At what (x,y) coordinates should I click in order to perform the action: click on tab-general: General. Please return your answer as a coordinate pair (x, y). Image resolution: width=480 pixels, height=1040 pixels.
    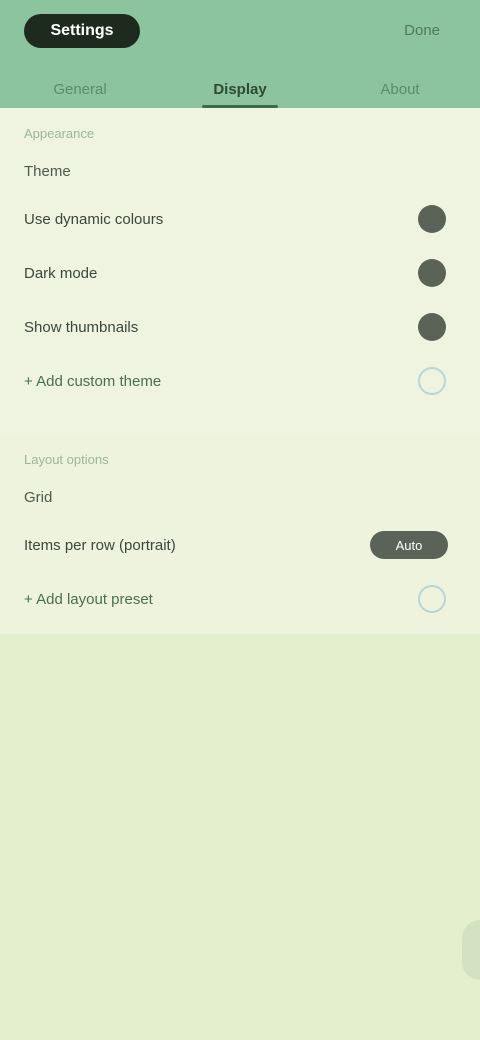
    Looking at the image, I should click on (80, 89).